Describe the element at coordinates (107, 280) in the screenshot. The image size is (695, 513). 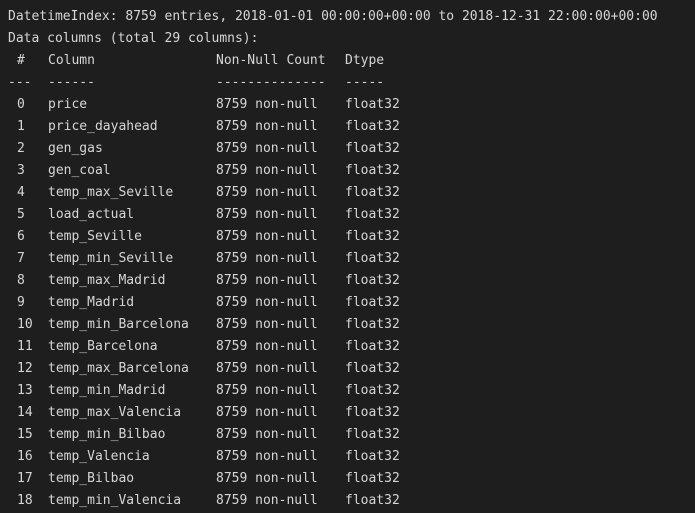
I see `row-column-name: temp_max_Madrid` at that location.